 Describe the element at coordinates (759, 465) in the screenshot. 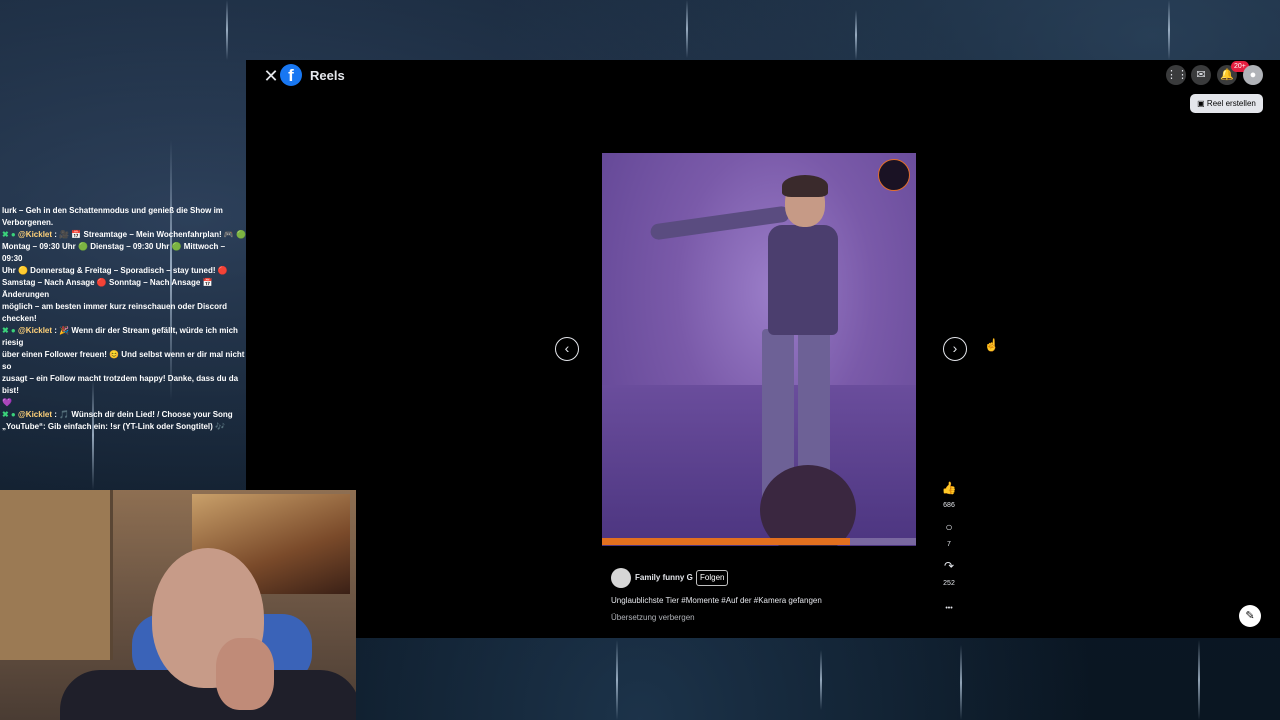

I see `stage-floor` at that location.